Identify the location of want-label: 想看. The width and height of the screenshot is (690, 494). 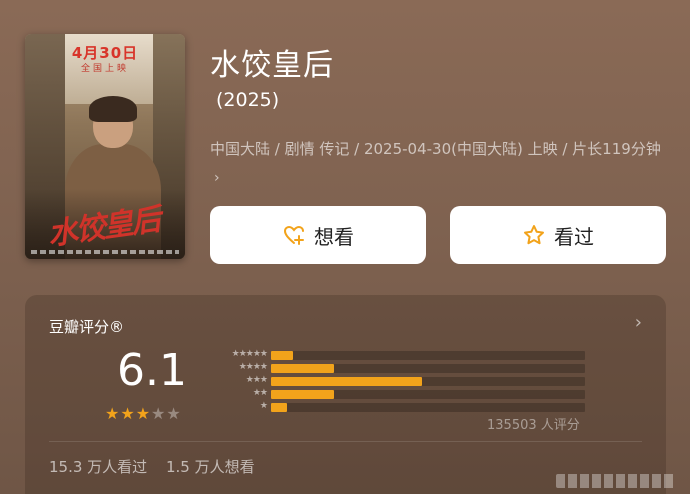
(334, 236).